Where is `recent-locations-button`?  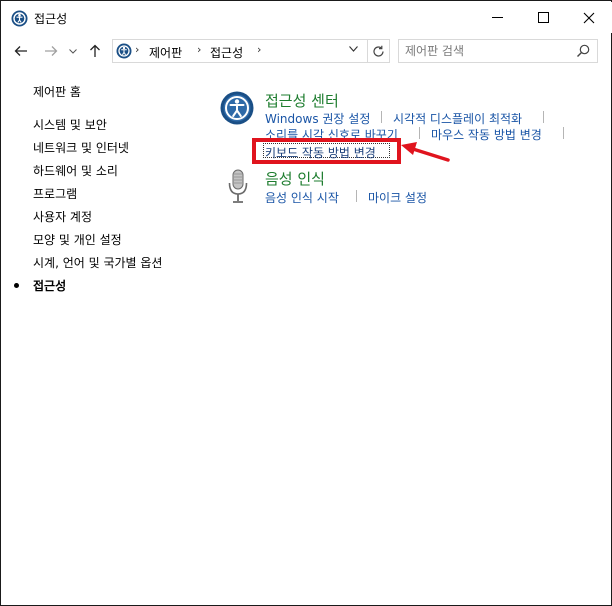
recent-locations-button is located at coordinates (73, 51).